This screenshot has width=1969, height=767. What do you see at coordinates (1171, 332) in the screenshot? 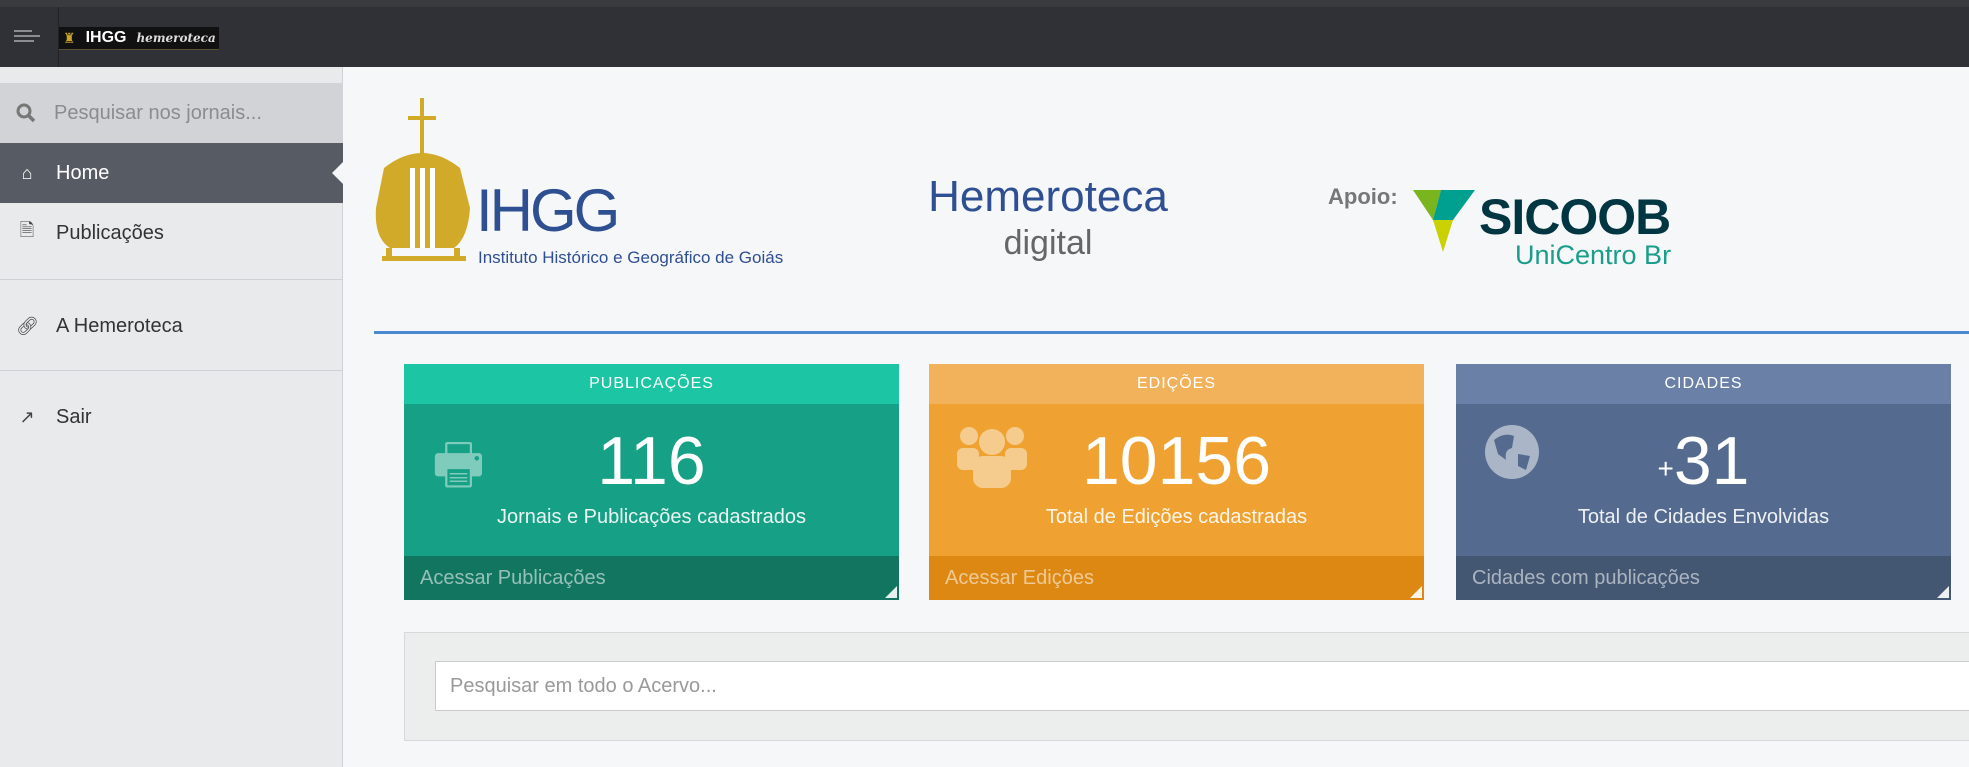
I see `header-divider` at bounding box center [1171, 332].